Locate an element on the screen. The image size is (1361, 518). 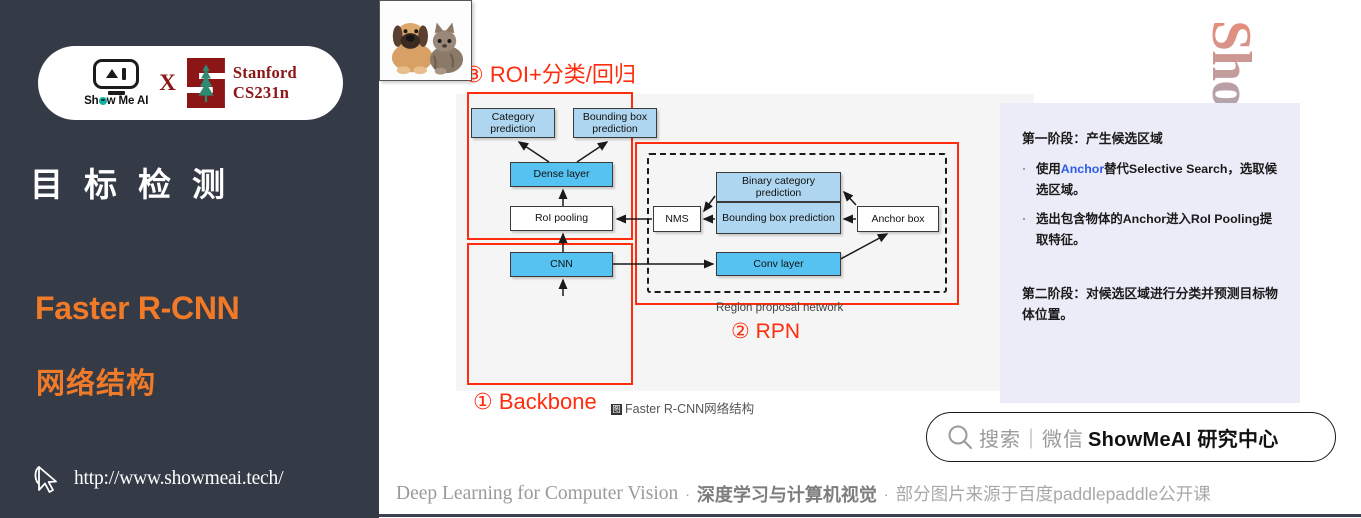
list-item: · 使用Anchor替代Selective Search，选取候选区域。 is located at coordinates (1153, 179).